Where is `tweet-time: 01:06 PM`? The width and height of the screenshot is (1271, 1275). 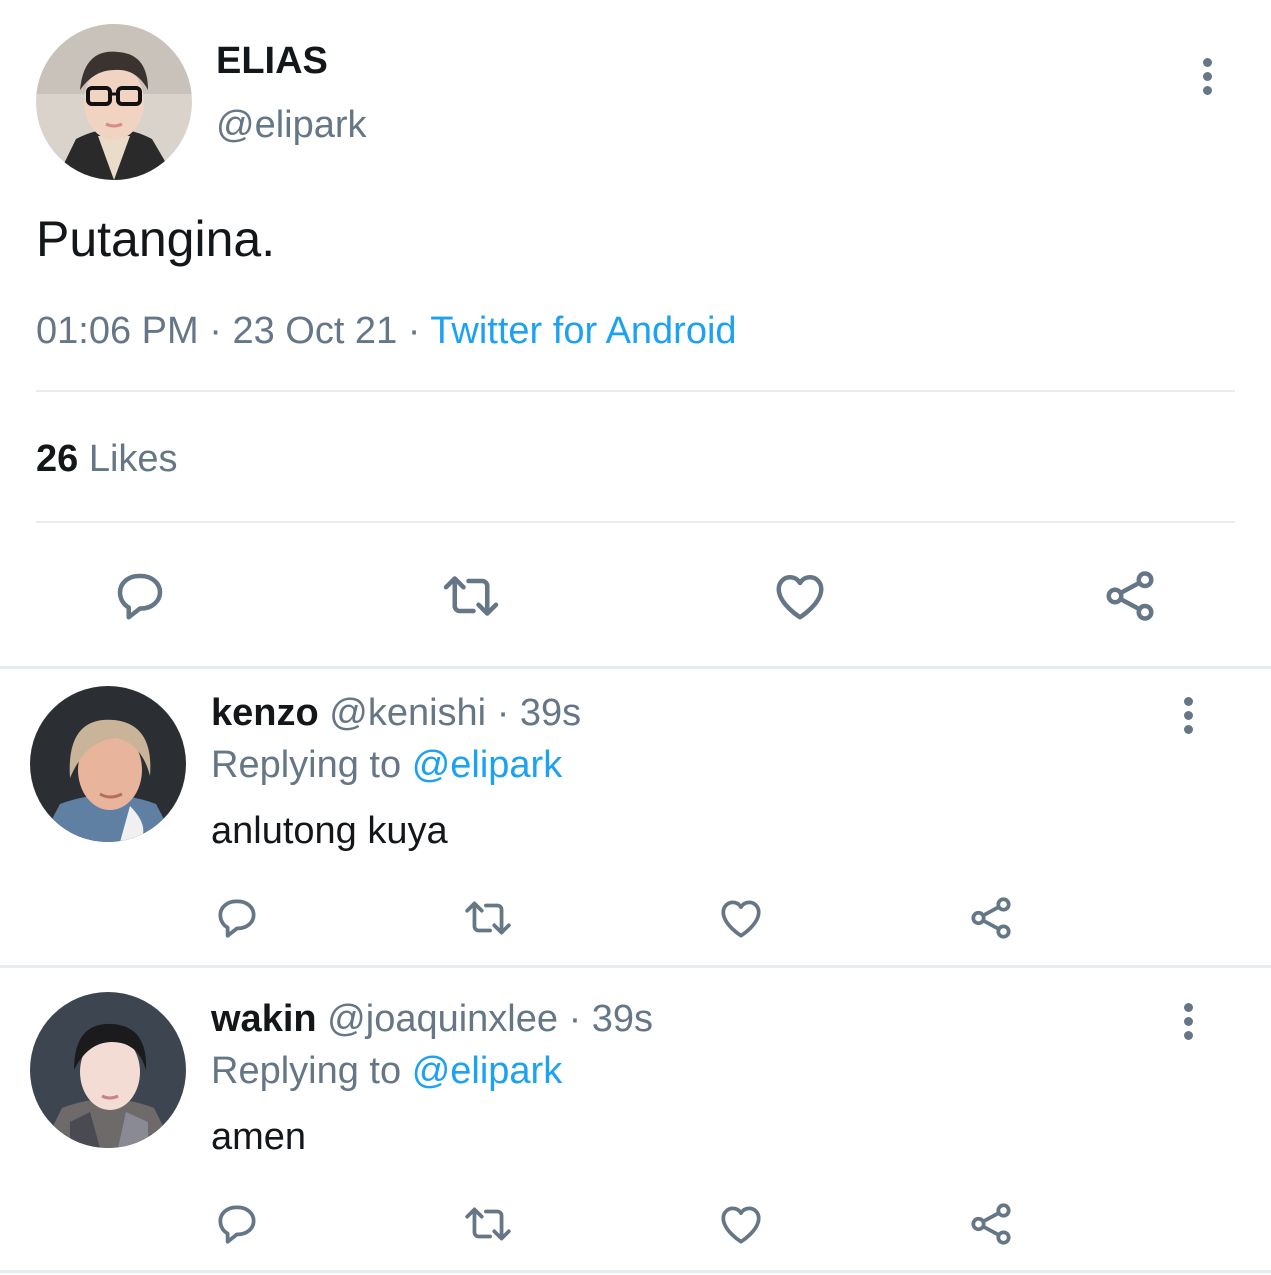 tweet-time: 01:06 PM is located at coordinates (117, 331).